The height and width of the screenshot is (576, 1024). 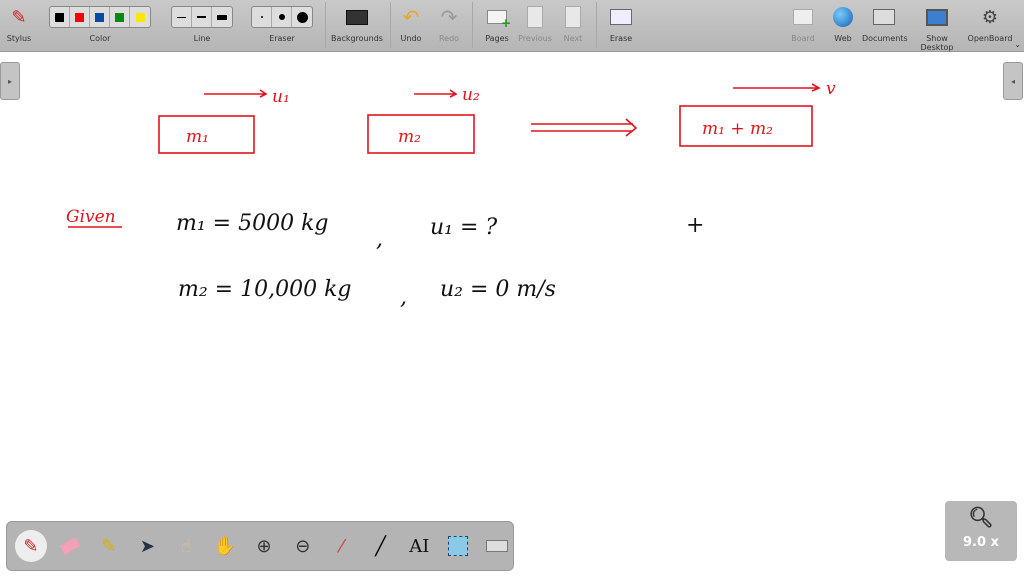 I want to click on gear-icon: ⚙, so click(x=990, y=17).